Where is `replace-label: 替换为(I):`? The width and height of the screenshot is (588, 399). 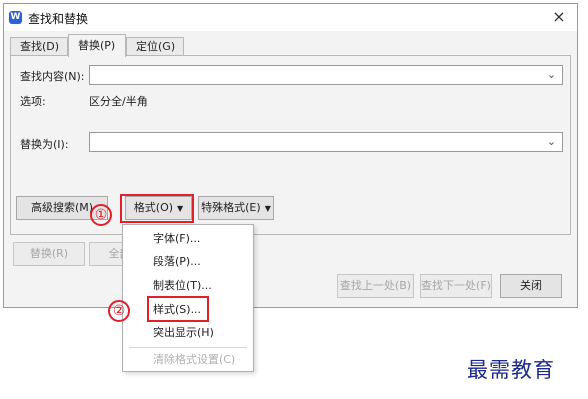 replace-label: 替换为(I): is located at coordinates (44, 144).